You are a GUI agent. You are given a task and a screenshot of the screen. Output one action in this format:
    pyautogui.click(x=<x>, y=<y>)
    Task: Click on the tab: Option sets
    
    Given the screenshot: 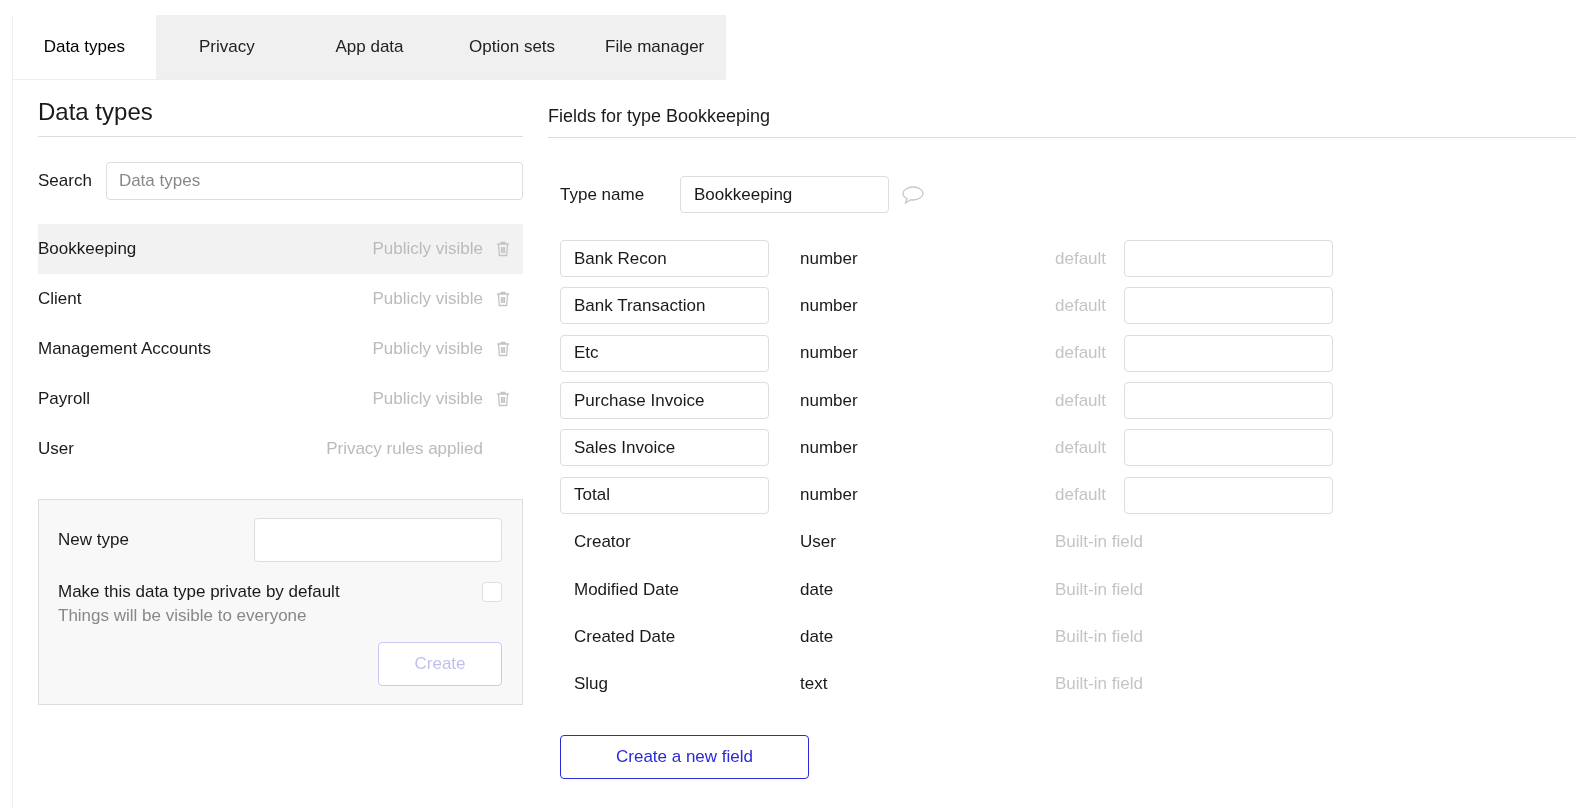 What is the action you would take?
    pyautogui.click(x=512, y=47)
    